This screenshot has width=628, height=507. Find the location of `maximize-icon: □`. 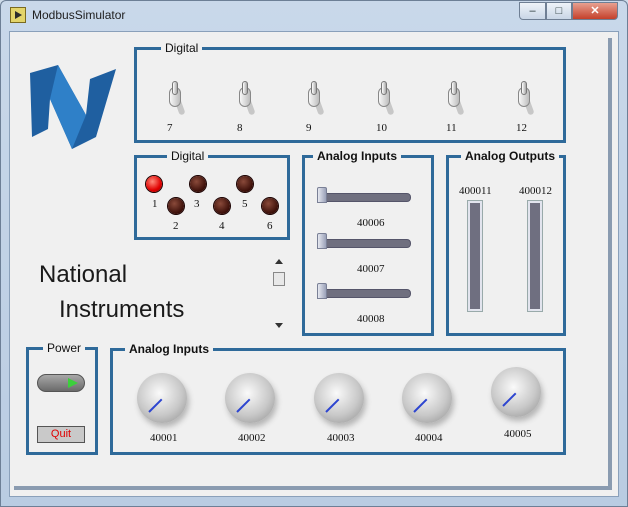

maximize-icon: □ is located at coordinates (559, 11).